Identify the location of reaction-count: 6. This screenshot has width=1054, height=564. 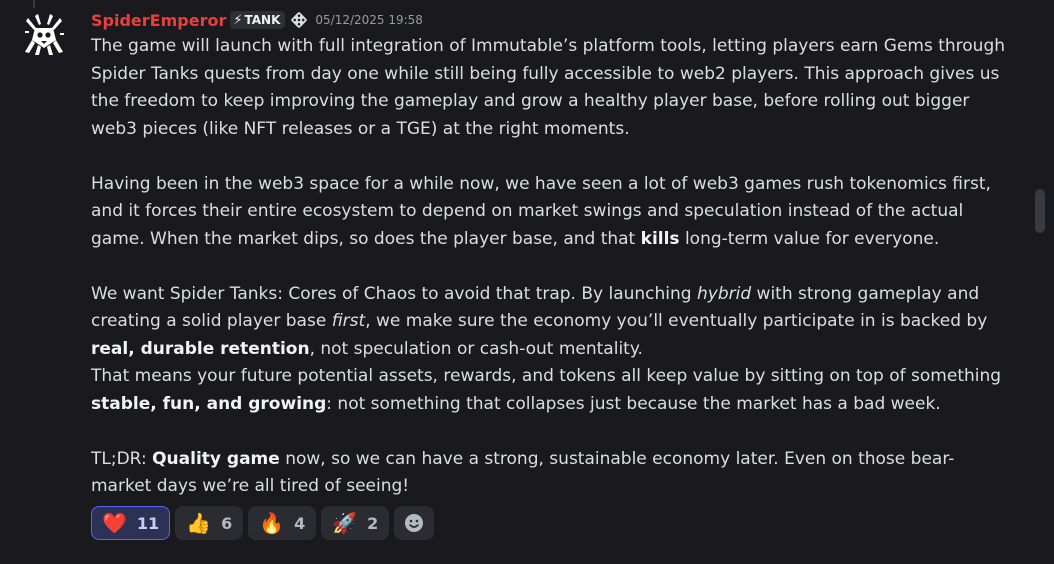
(227, 523).